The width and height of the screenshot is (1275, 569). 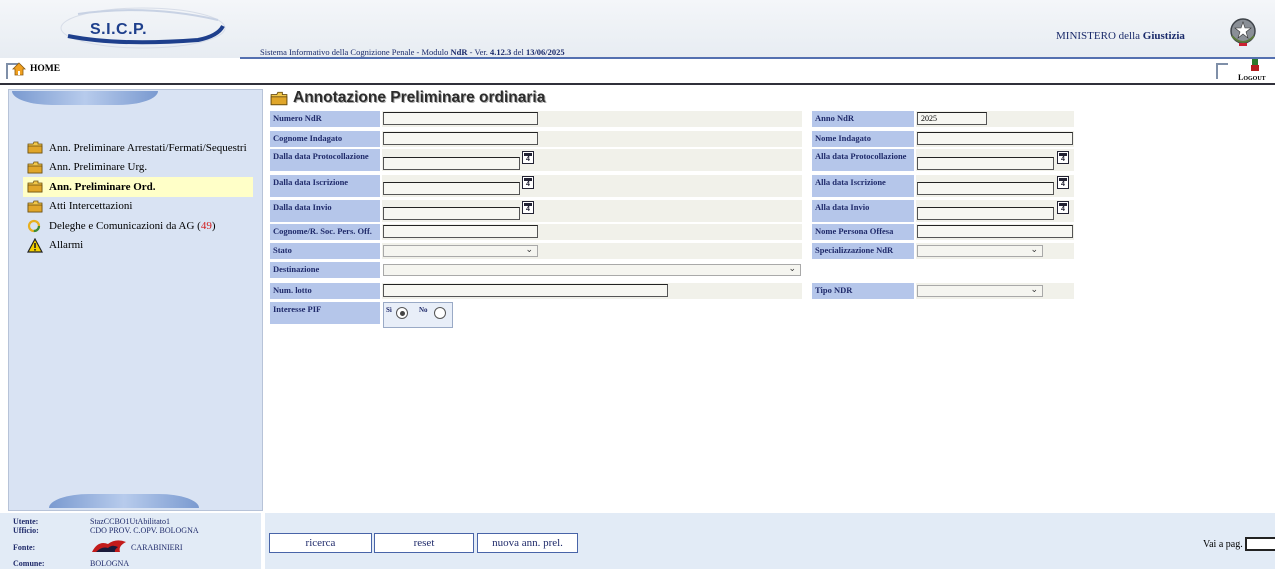 I want to click on ufficio-label: Ufficio:, so click(x=26, y=530).